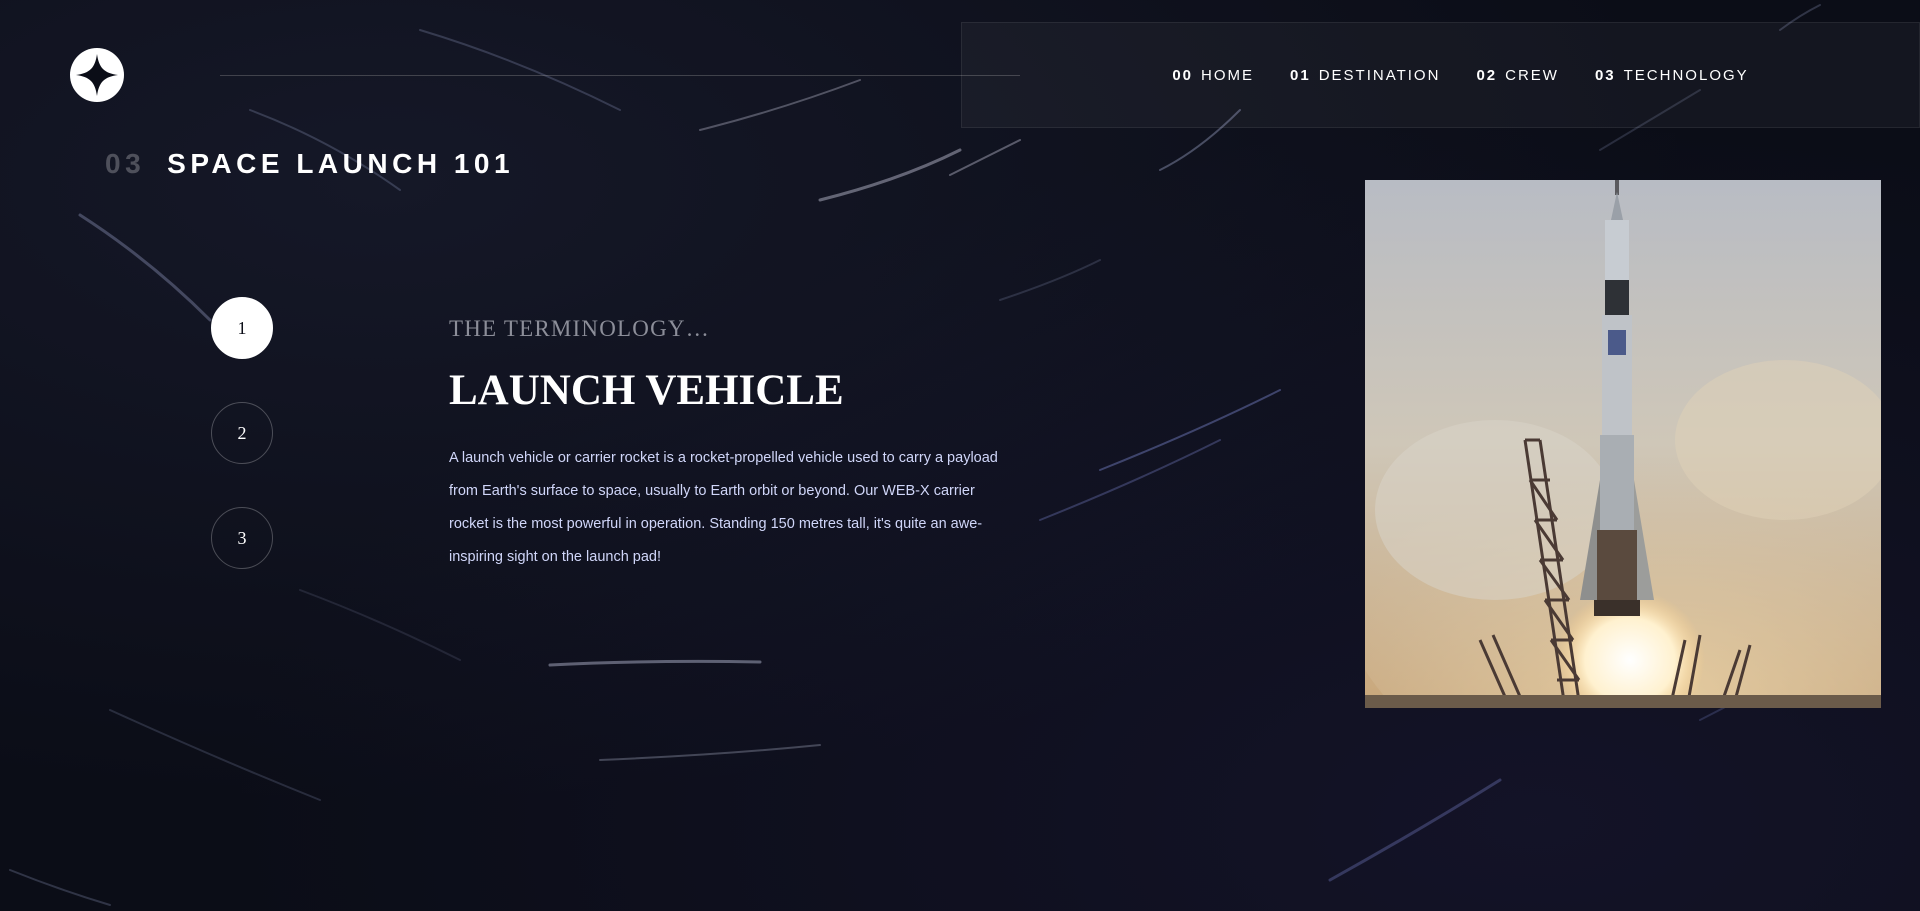  What do you see at coordinates (620, 75) in the screenshot?
I see `header-divider` at bounding box center [620, 75].